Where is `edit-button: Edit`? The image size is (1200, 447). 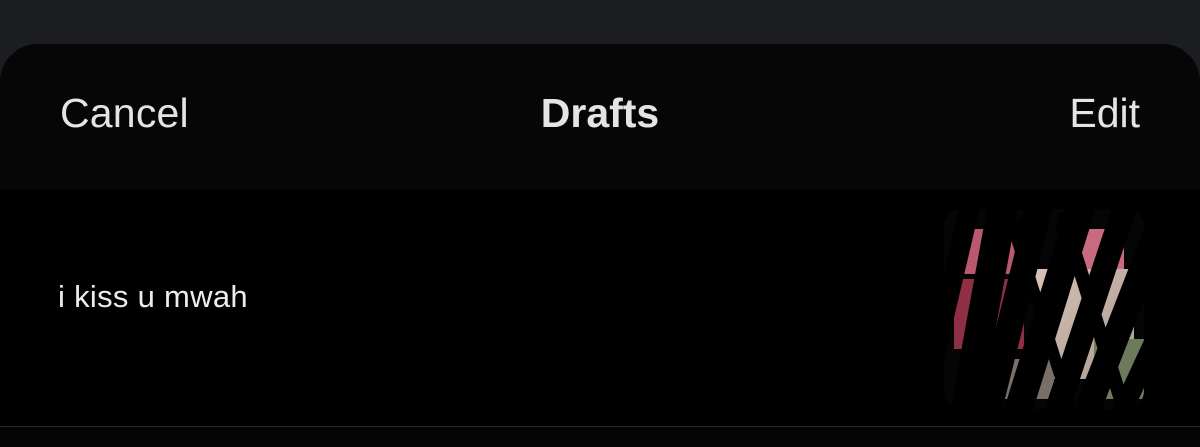 edit-button: Edit is located at coordinates (1104, 113).